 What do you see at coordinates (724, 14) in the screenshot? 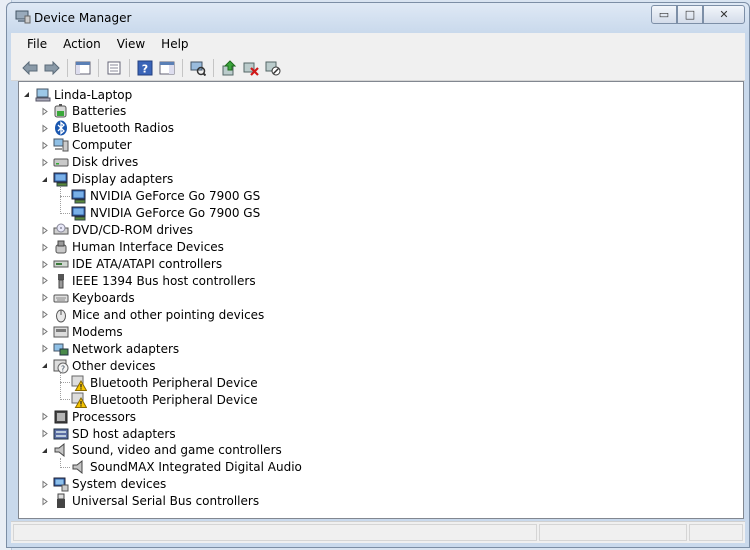
I see `close-button: ✕` at bounding box center [724, 14].